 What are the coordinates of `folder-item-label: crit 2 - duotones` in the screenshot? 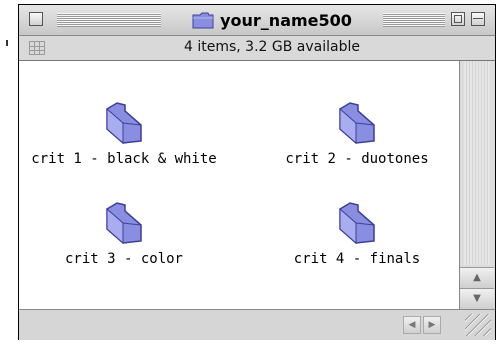 It's located at (357, 159).